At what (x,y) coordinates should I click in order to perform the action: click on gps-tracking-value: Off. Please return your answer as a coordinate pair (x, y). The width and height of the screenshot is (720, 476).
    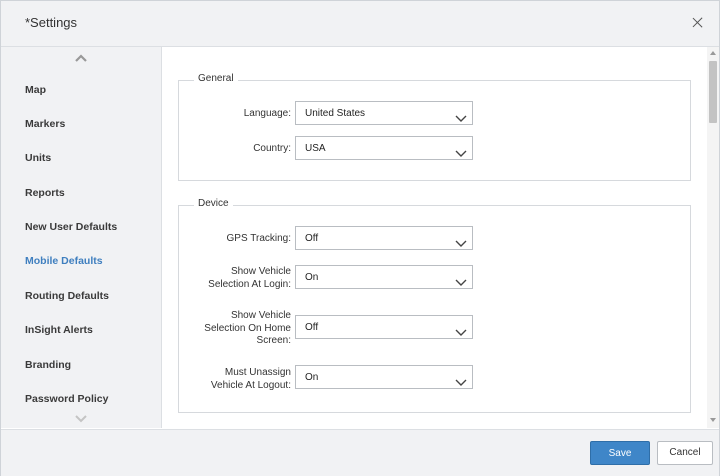
    Looking at the image, I should click on (312, 238).